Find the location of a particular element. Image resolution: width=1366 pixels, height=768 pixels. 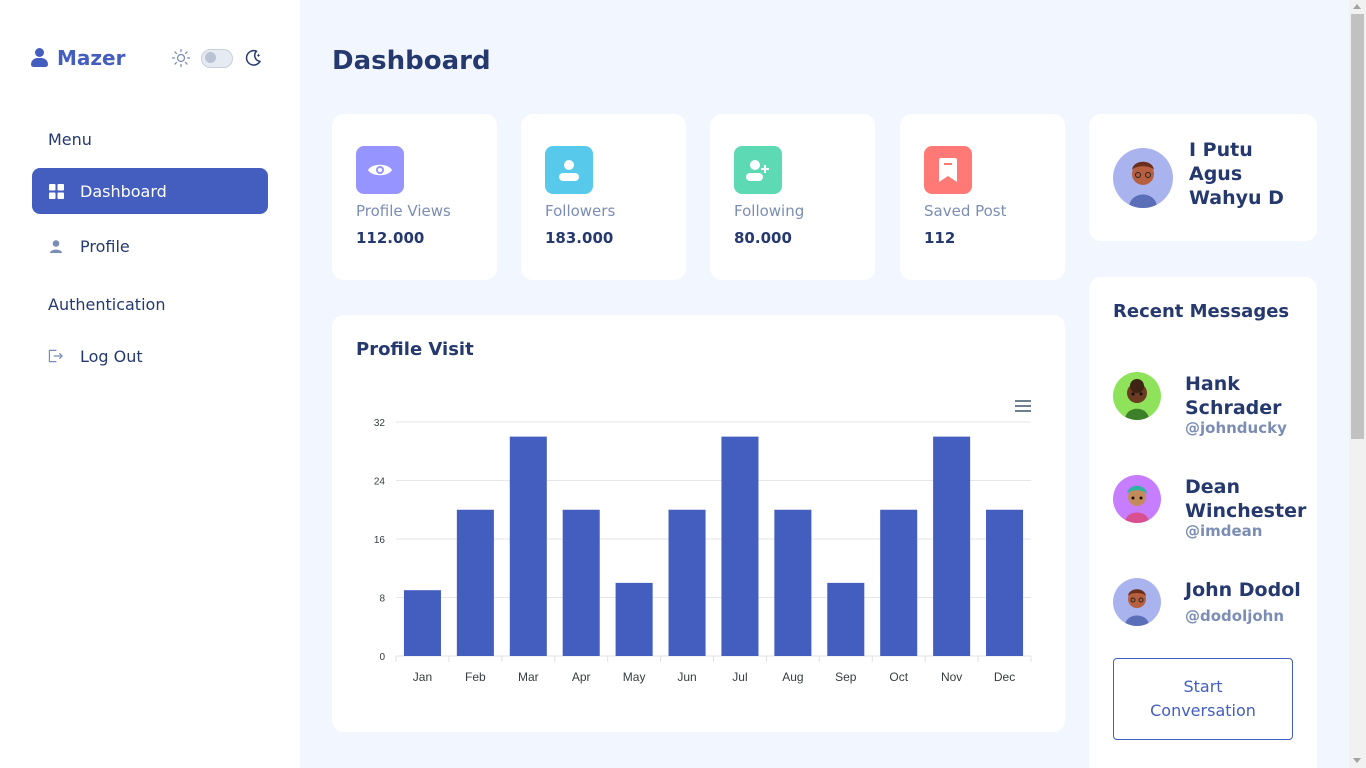

bar-feb is located at coordinates (475, 582).